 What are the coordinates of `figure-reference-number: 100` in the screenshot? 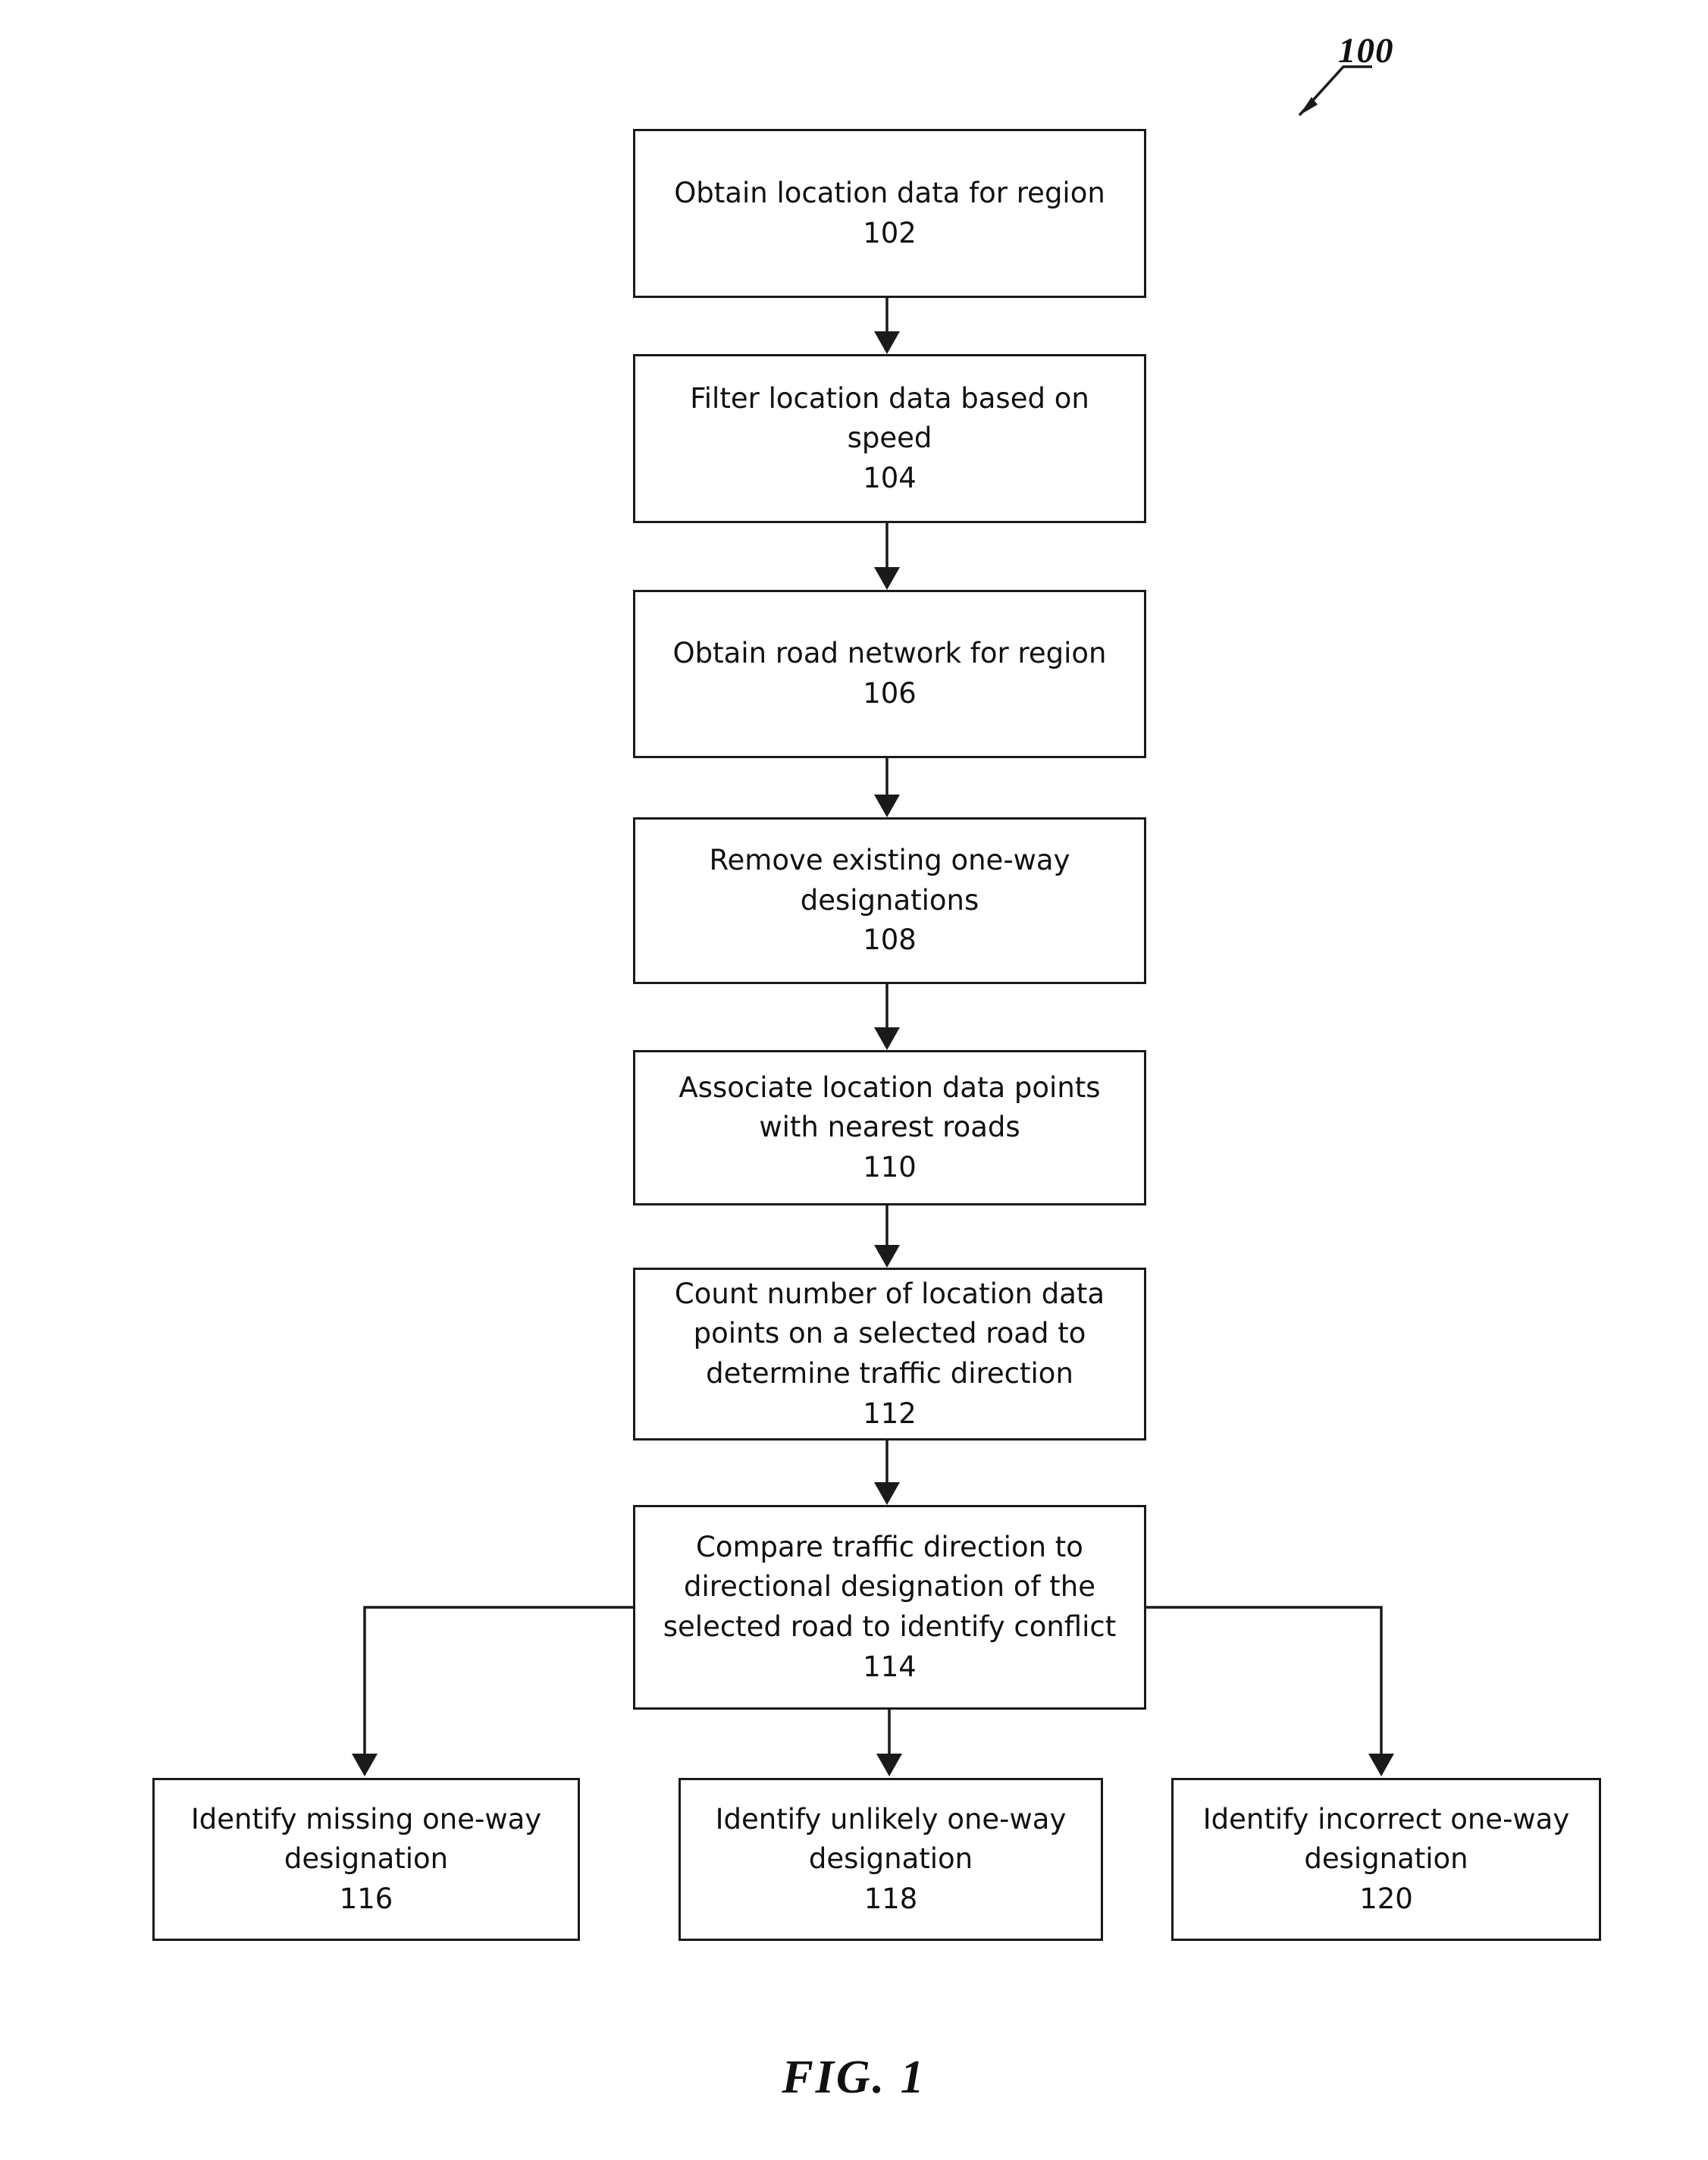 It's located at (1366, 51).